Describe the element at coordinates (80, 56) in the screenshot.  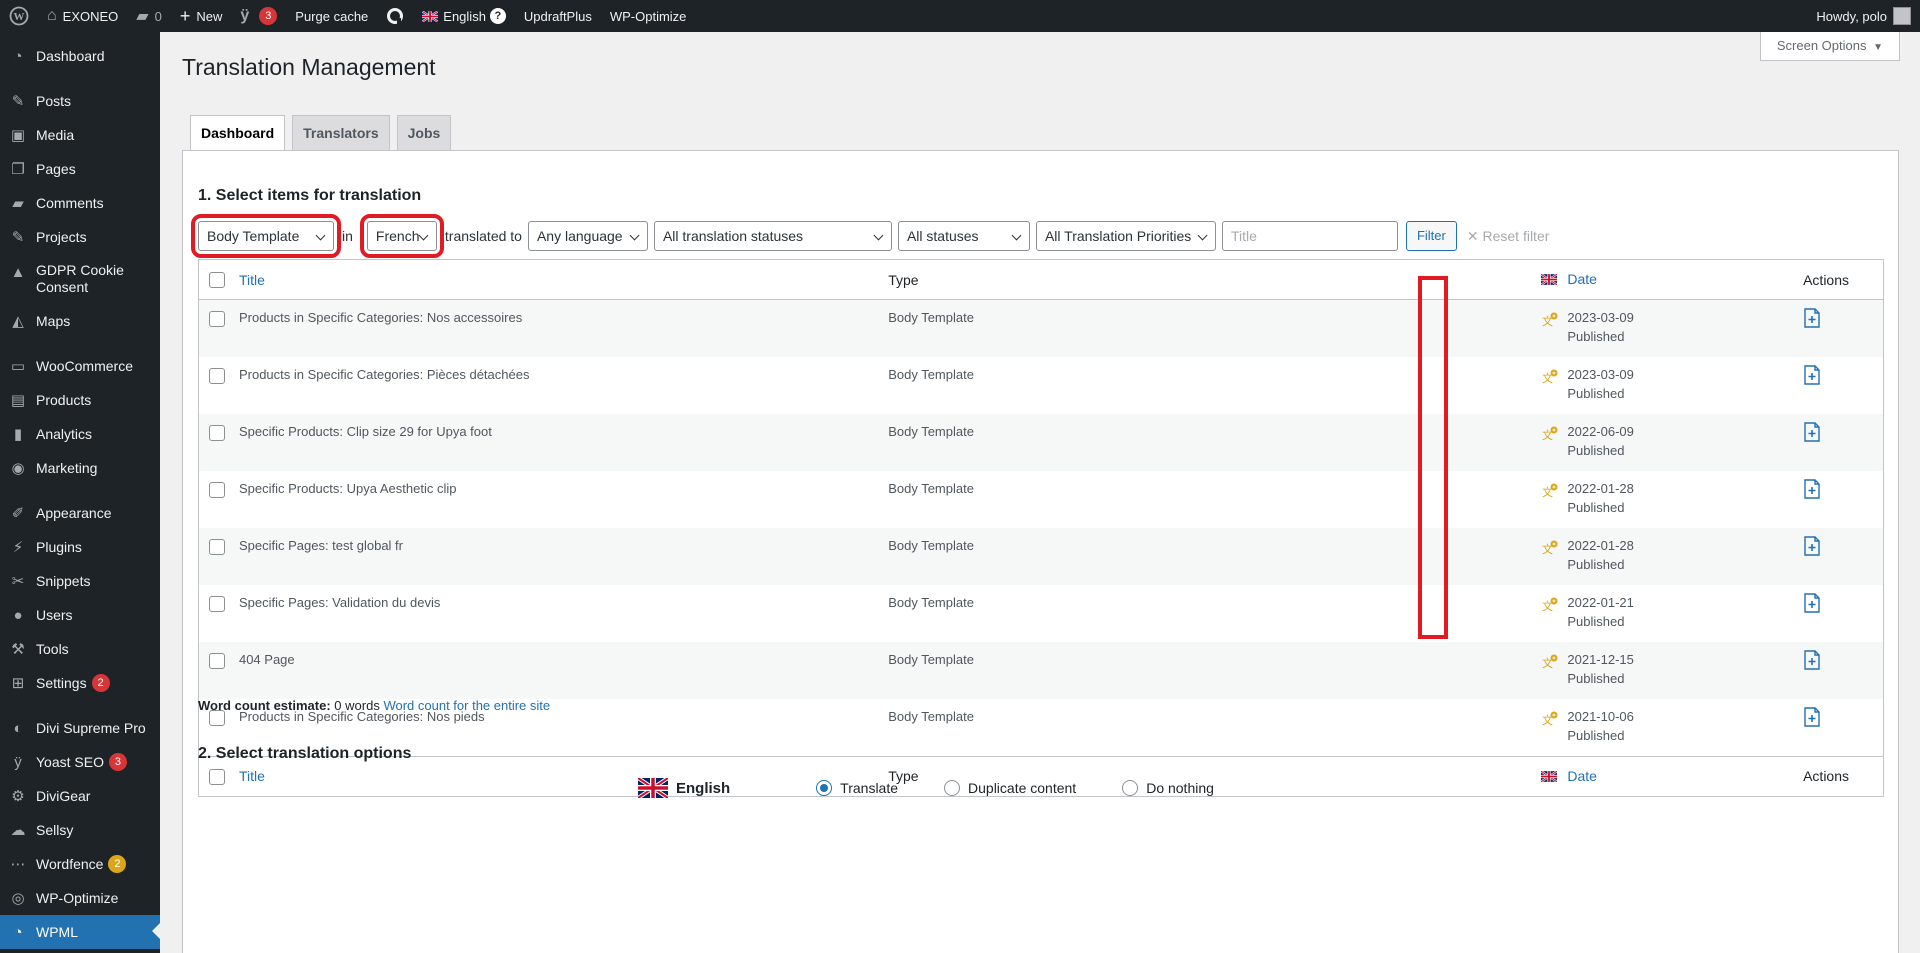
I see `sidebar-item-dashboard: ◔ Dashboard` at that location.